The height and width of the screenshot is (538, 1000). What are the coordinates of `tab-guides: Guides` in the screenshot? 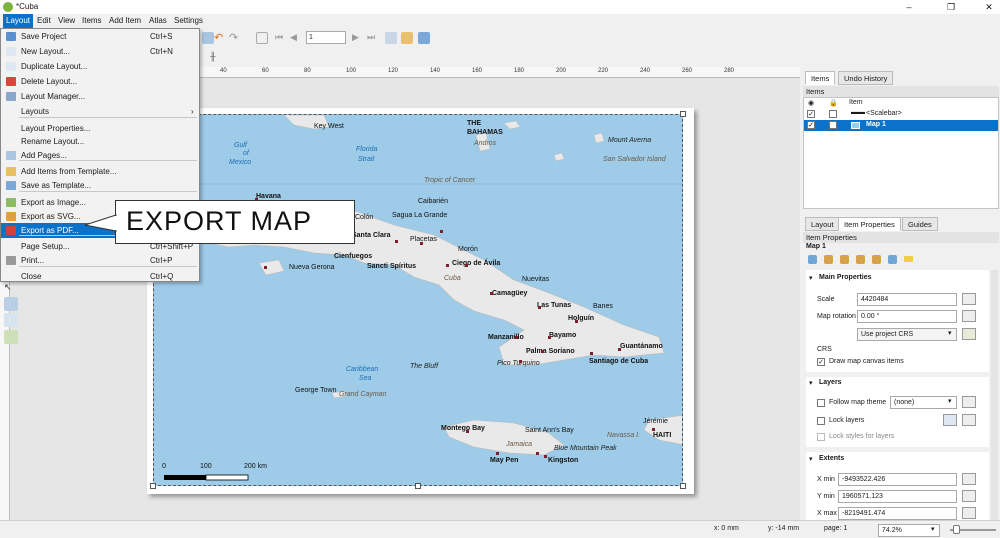 It's located at (920, 224).